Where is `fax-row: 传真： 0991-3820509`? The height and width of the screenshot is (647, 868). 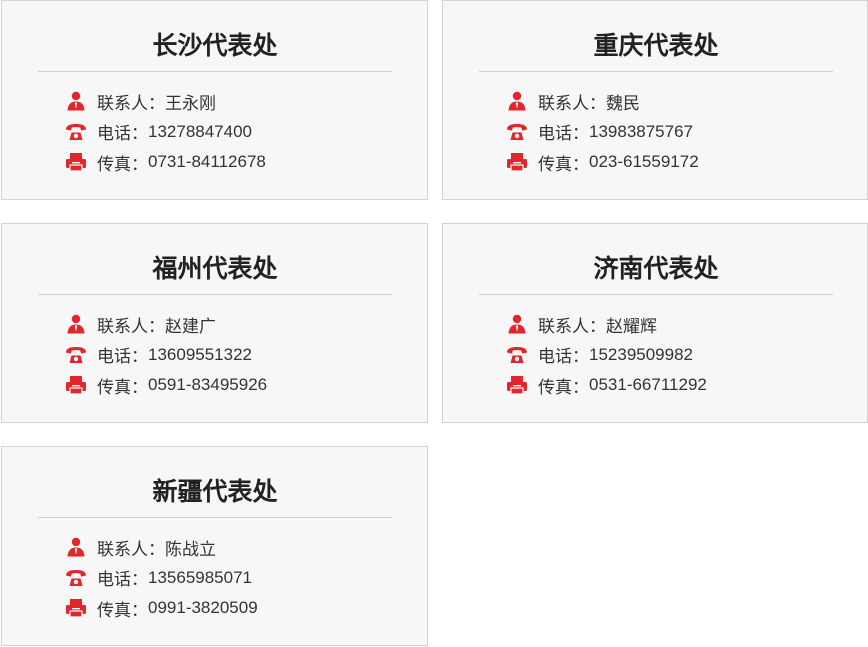 fax-row: 传真： 0991-3820509 is located at coordinates (161, 608).